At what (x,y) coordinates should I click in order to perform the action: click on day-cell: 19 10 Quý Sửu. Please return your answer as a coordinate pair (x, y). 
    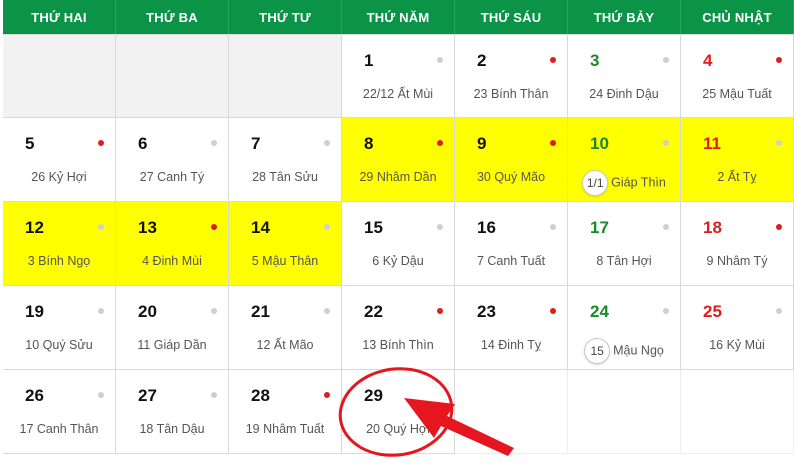
    Looking at the image, I should click on (59, 328).